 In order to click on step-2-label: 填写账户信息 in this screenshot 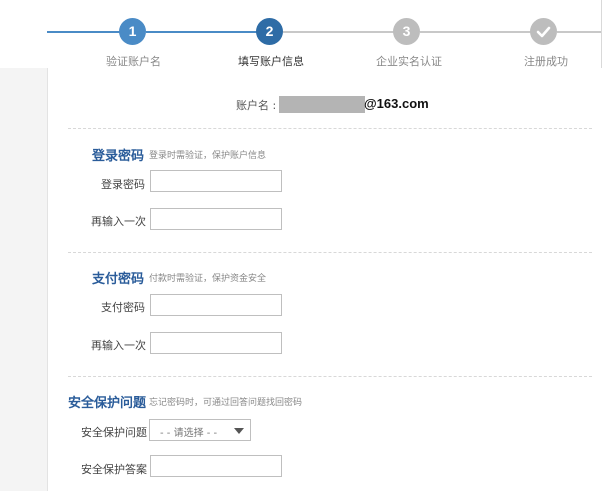, I will do `click(271, 61)`.